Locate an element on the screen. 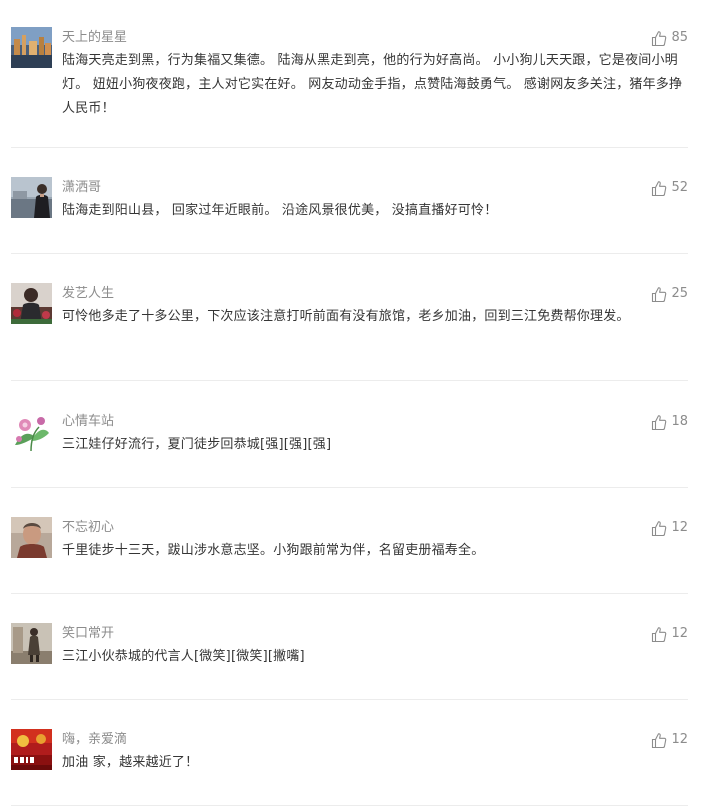 Image resolution: width=706 pixels, height=808 pixels. comment-text: 三江娃仔好流行，夏门徒步回恭城[强][强][强] is located at coordinates (197, 444).